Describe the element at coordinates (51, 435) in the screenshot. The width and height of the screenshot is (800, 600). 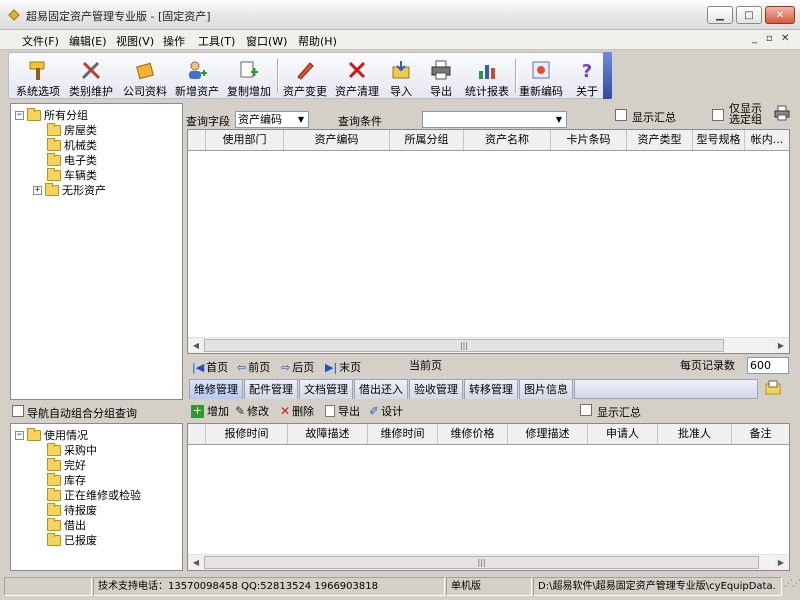
I see `tree-root-usage: − 使用情况` at that location.